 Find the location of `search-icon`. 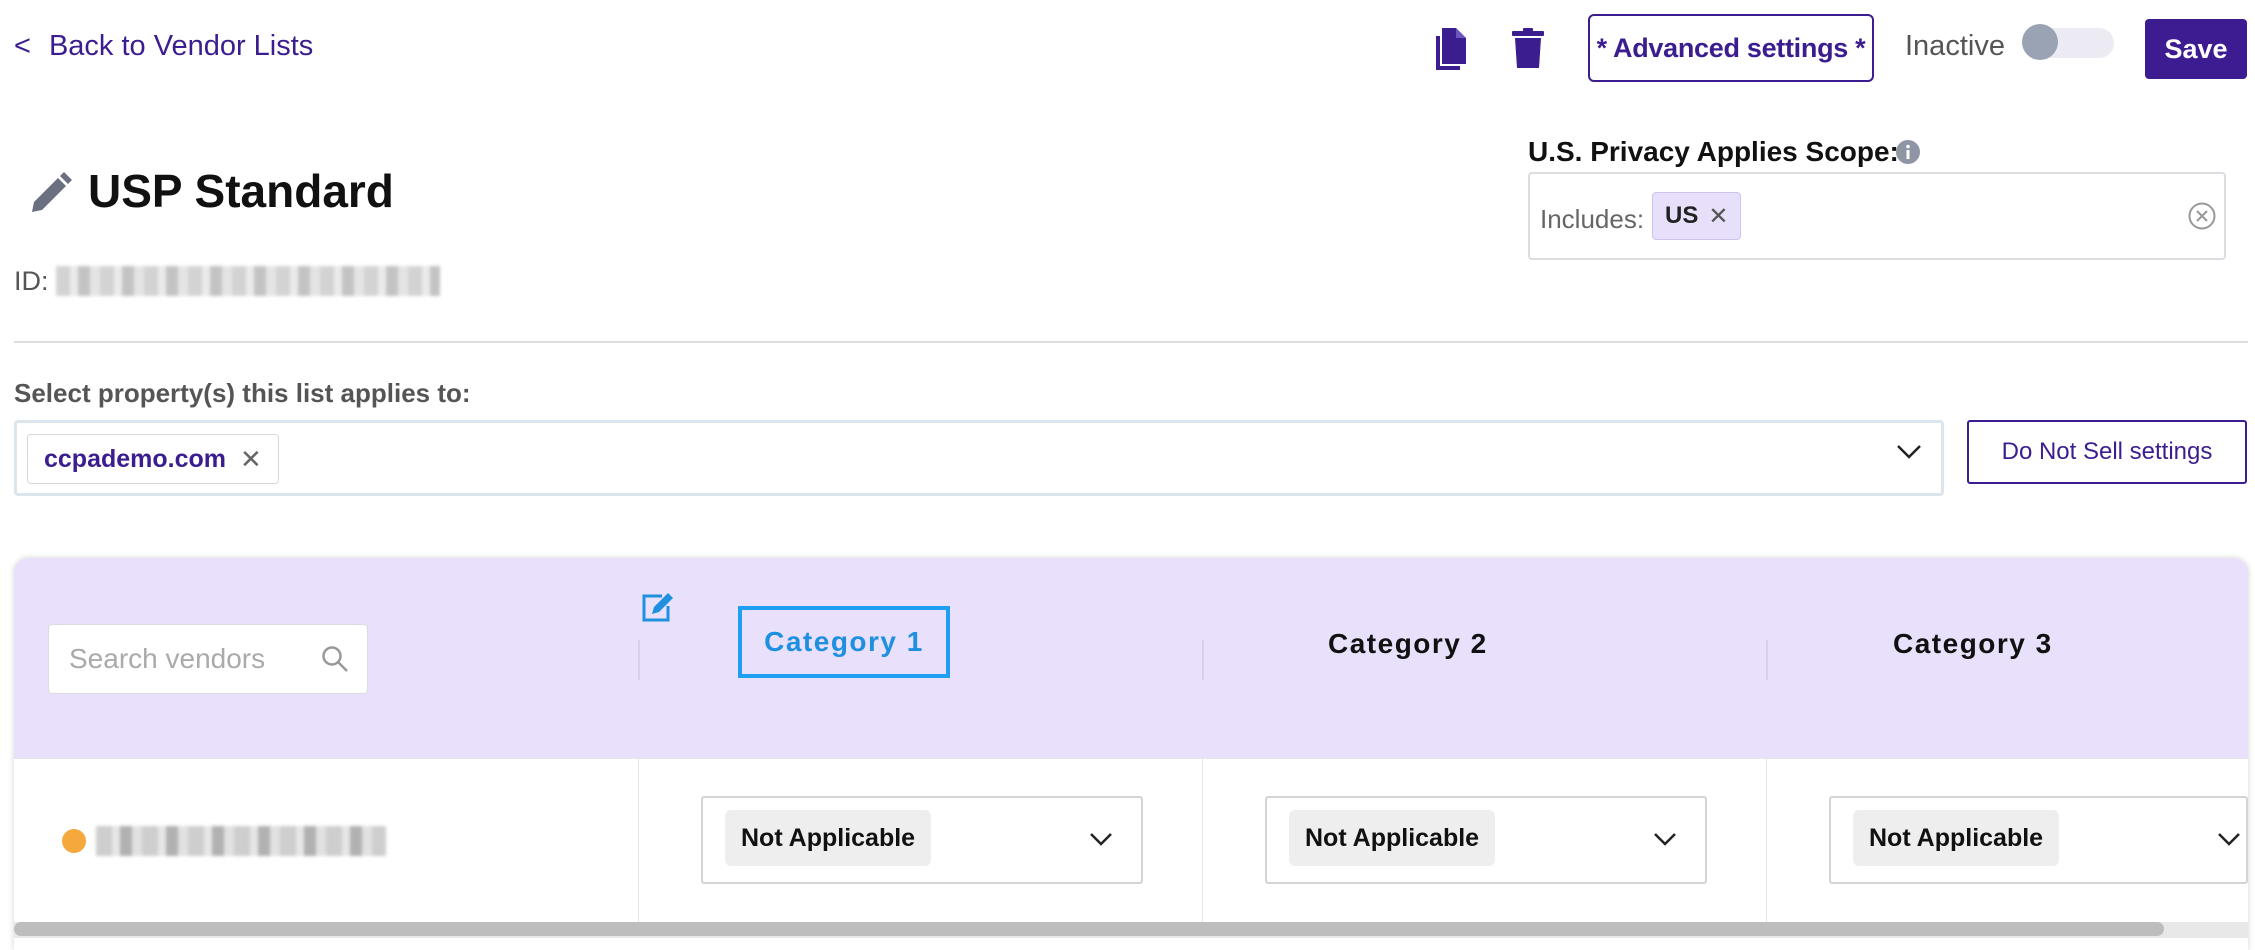

search-icon is located at coordinates (335, 659).